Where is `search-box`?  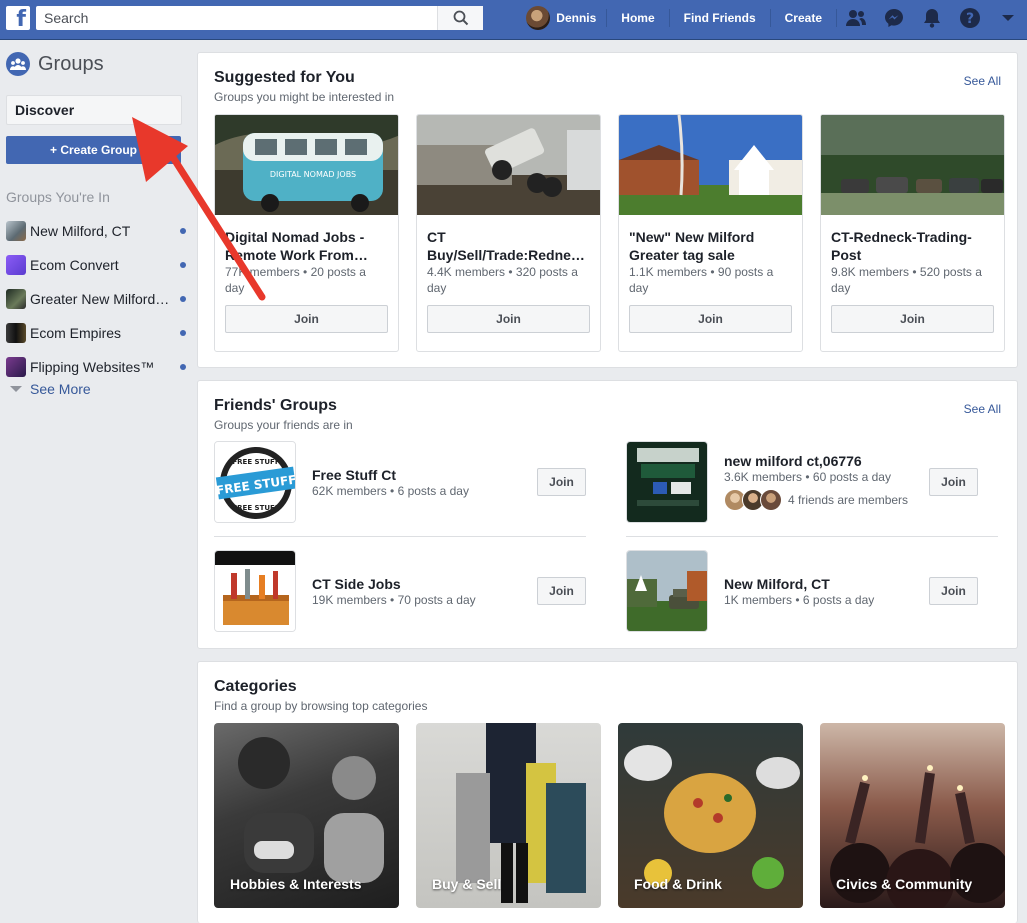 search-box is located at coordinates (259, 18).